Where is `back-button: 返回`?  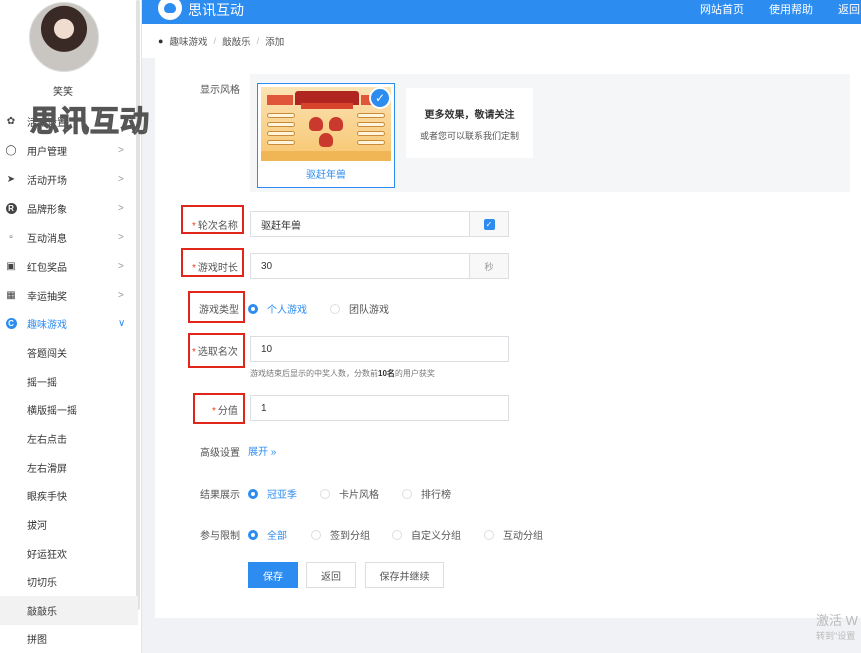 back-button: 返回 is located at coordinates (331, 575).